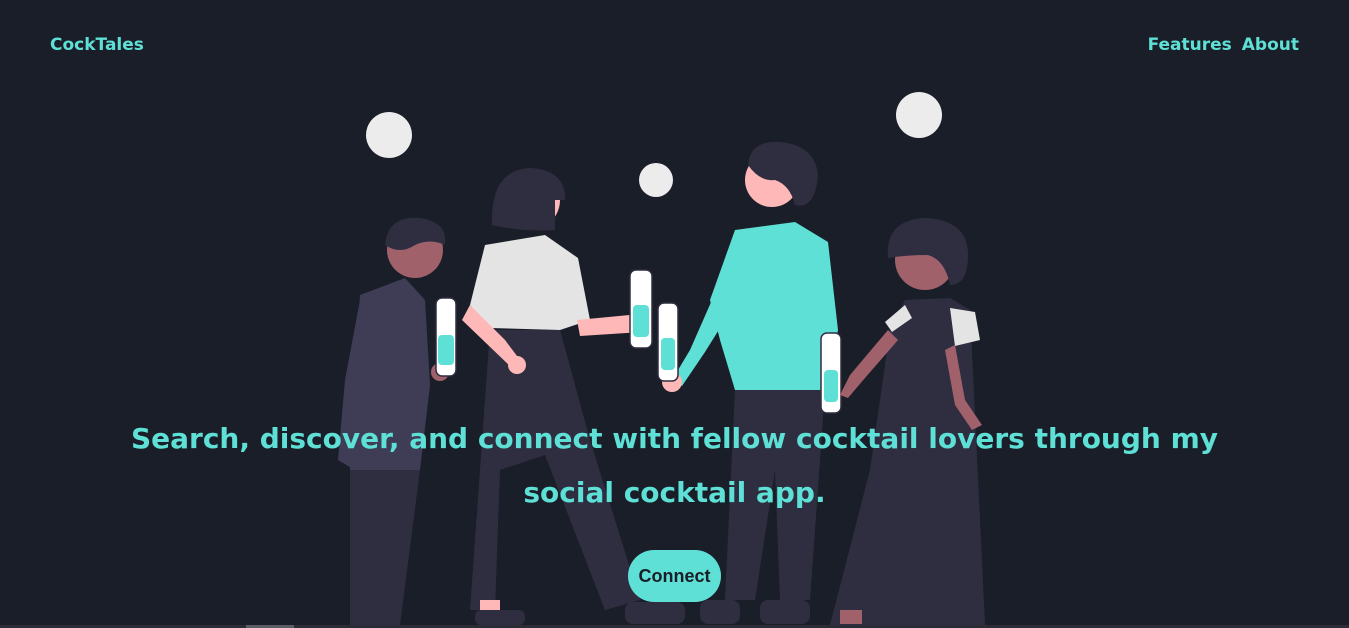 The image size is (1349, 628). I want to click on top-nav: Features About, so click(1223, 45).